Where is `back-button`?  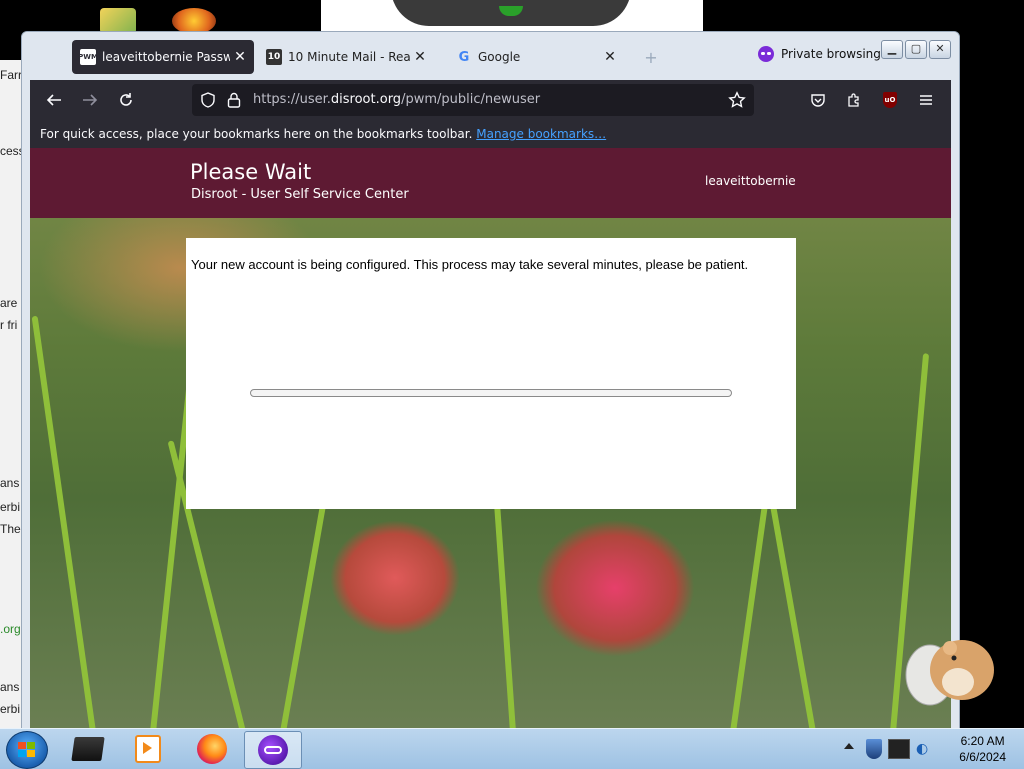 back-button is located at coordinates (54, 100).